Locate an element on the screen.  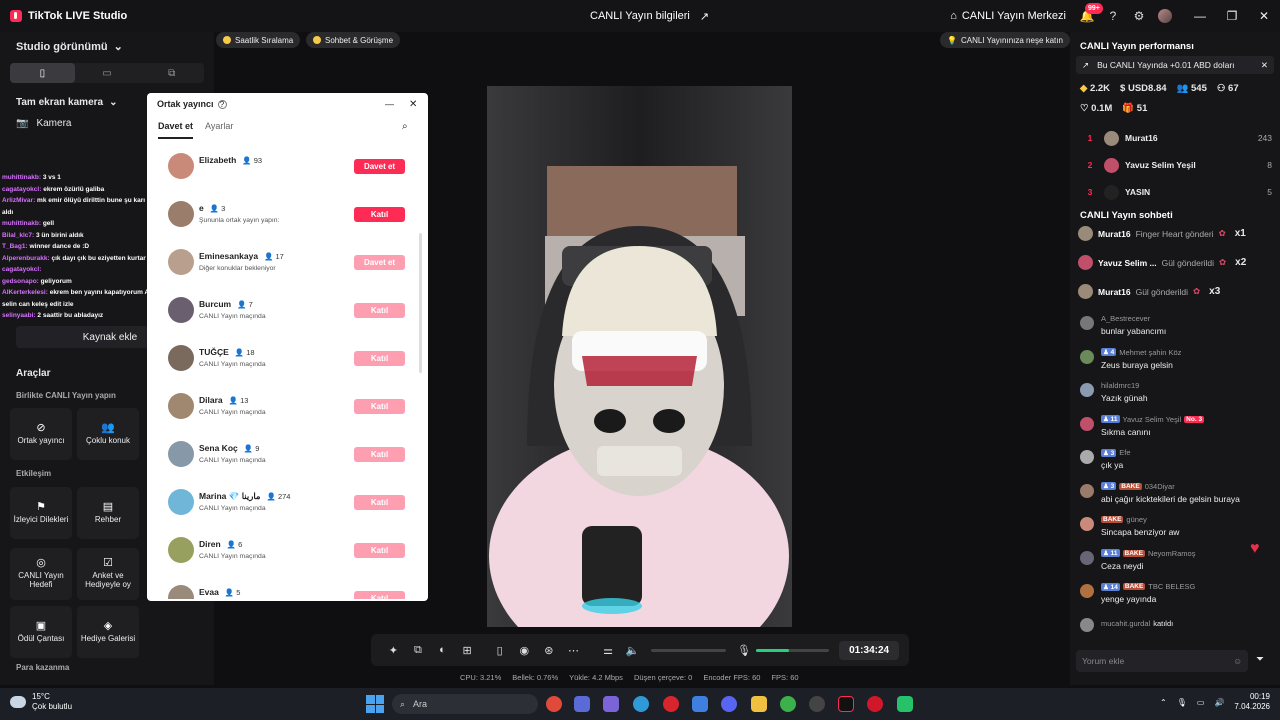
speaker-icon: 🔈 is located at coordinates (632, 650).